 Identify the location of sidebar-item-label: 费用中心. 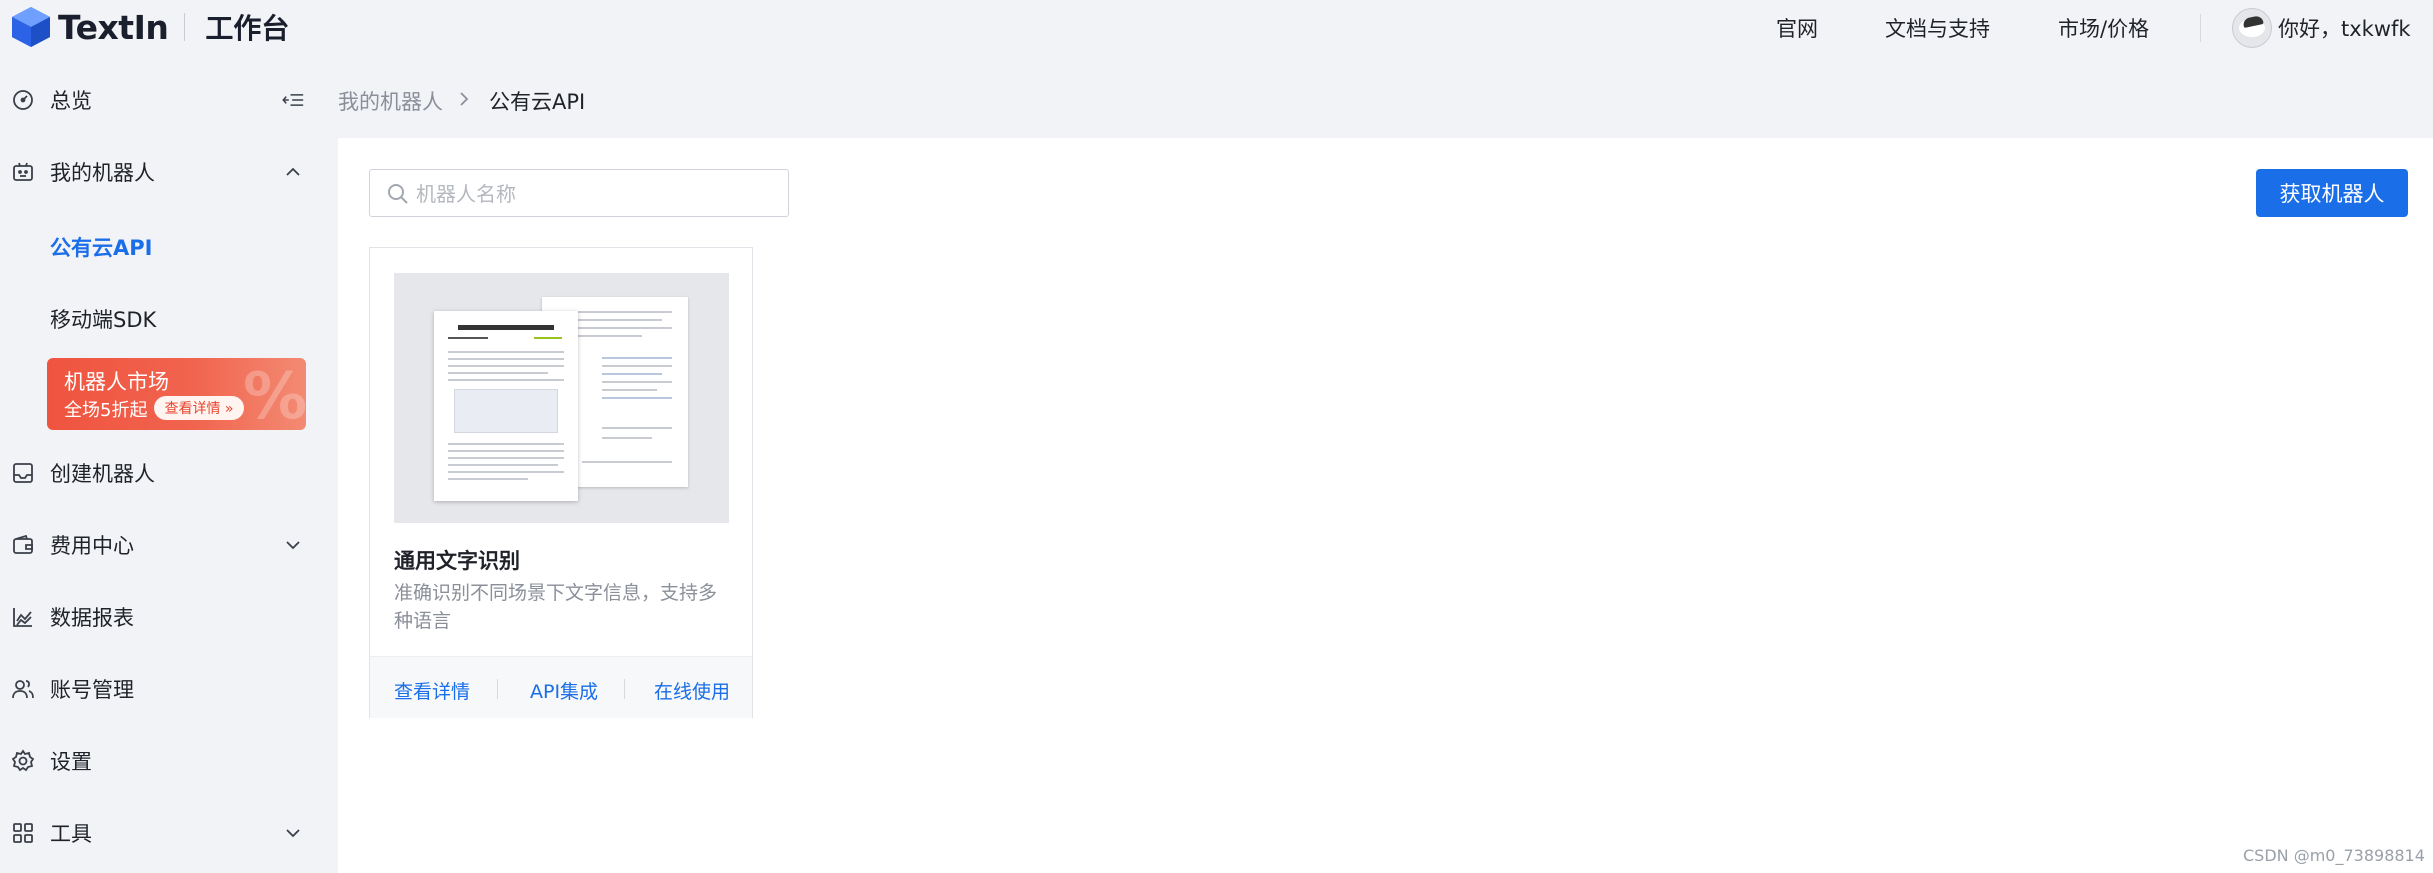
(92, 546).